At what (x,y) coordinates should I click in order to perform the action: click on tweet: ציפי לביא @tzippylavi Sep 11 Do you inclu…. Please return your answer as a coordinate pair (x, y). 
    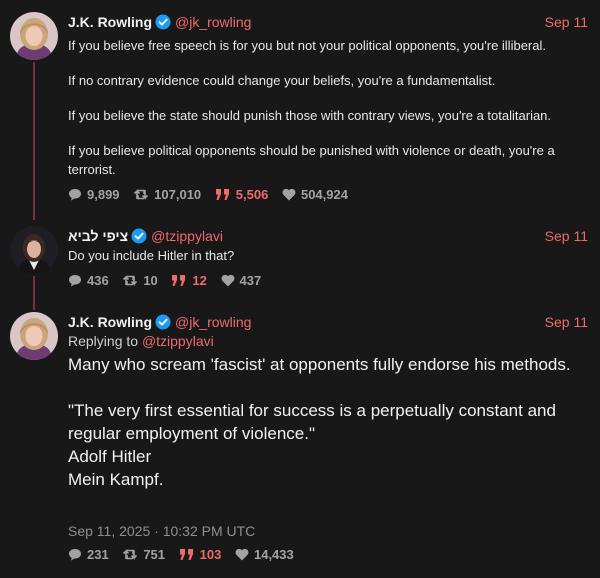
    Looking at the image, I should click on (300, 261).